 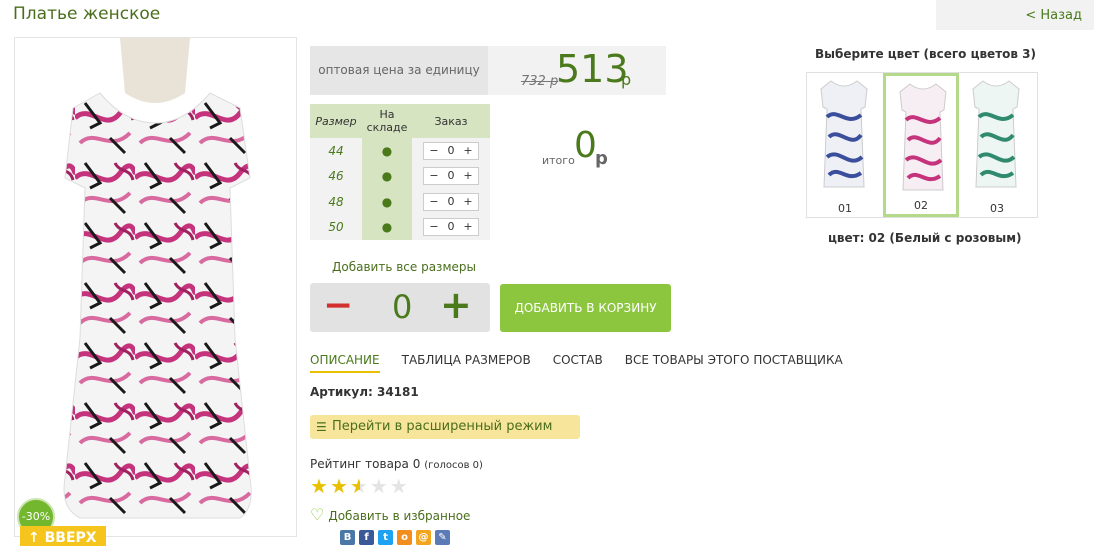 I want to click on price-old: 732 р, so click(x=540, y=81).